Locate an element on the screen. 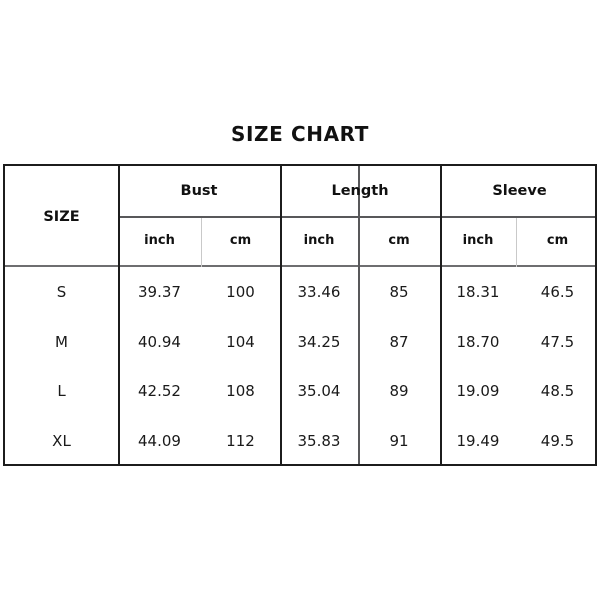 This screenshot has width=600, height=600. cell-sleeve-inch: 18.70 is located at coordinates (478, 341).